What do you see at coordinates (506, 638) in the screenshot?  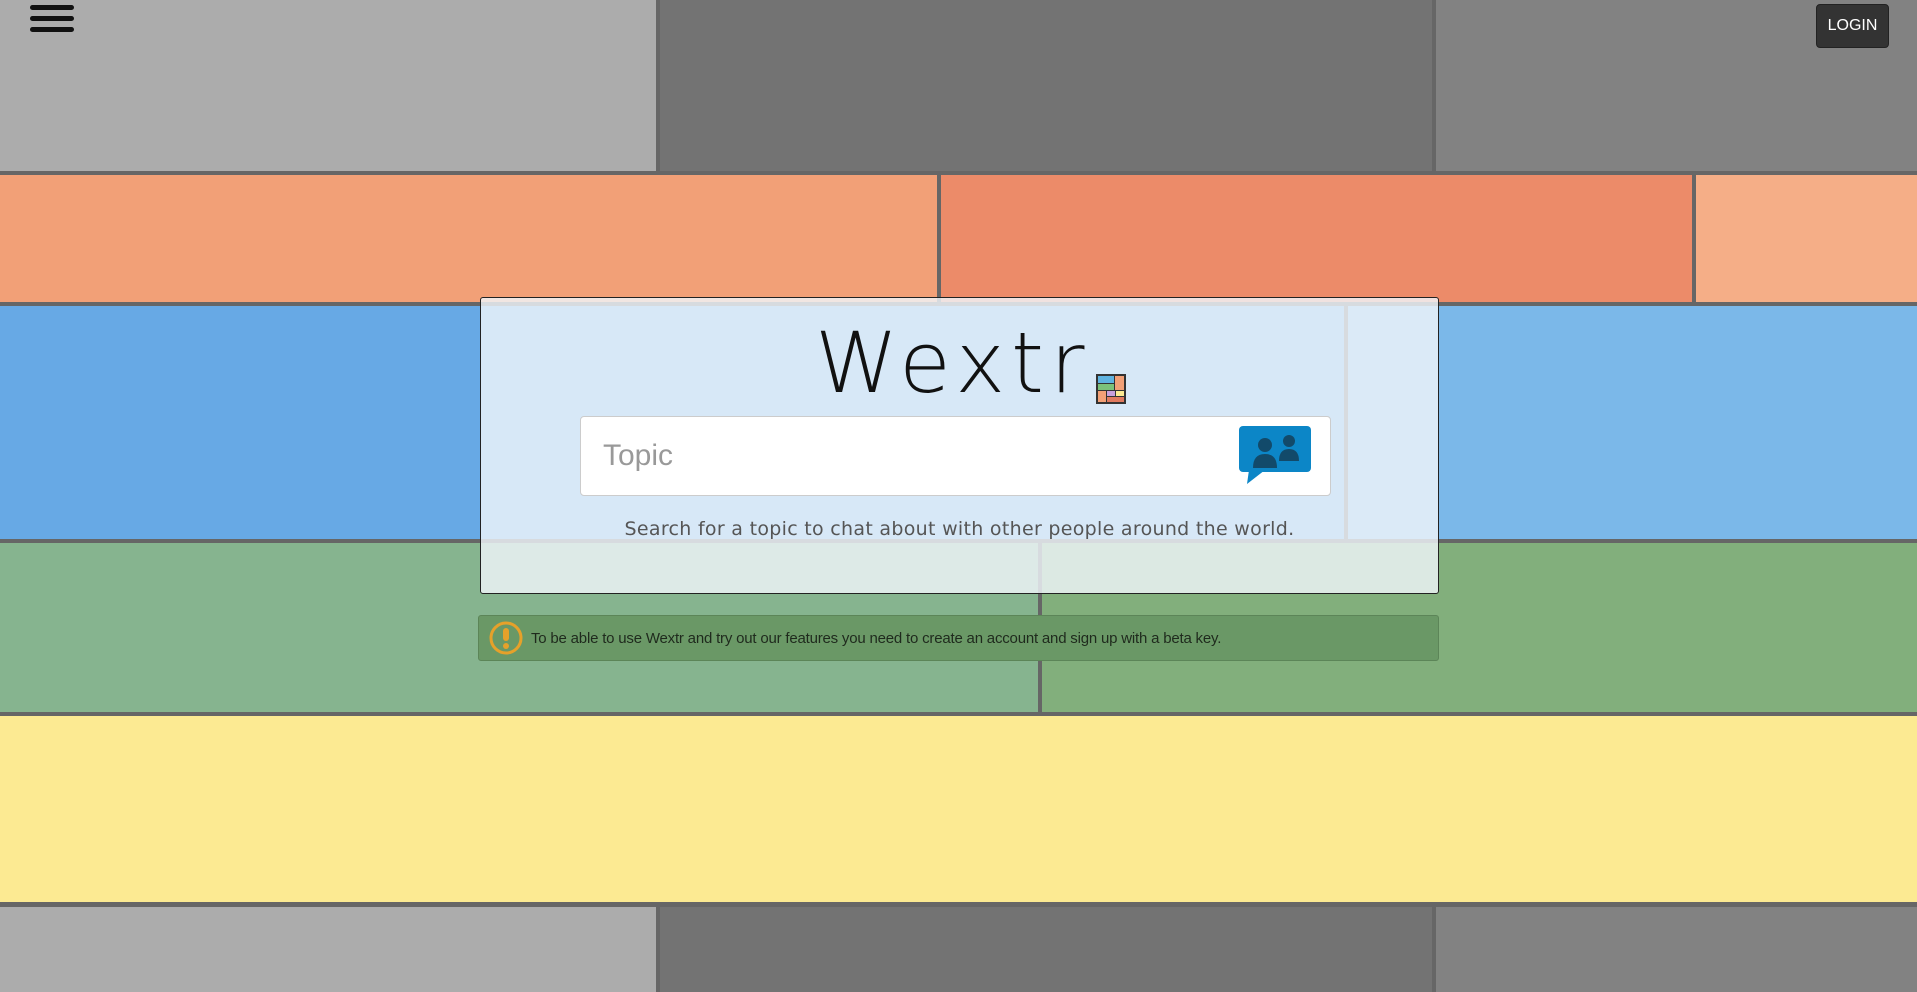 I see `exclamation-circle-icon` at bounding box center [506, 638].